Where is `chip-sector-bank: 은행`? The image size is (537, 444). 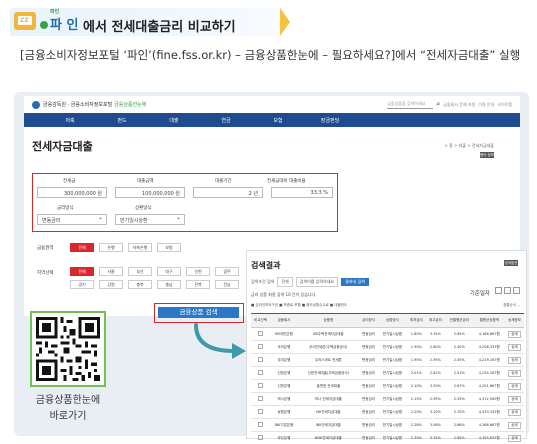
chip-sector-bank: 은행 is located at coordinates (111, 247).